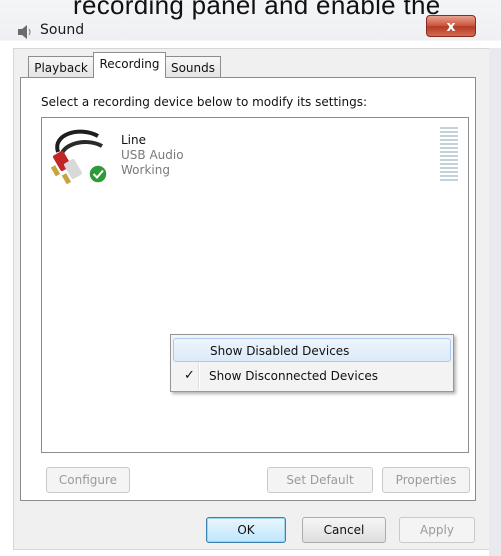  I want to click on configure-button: Configure, so click(88, 480).